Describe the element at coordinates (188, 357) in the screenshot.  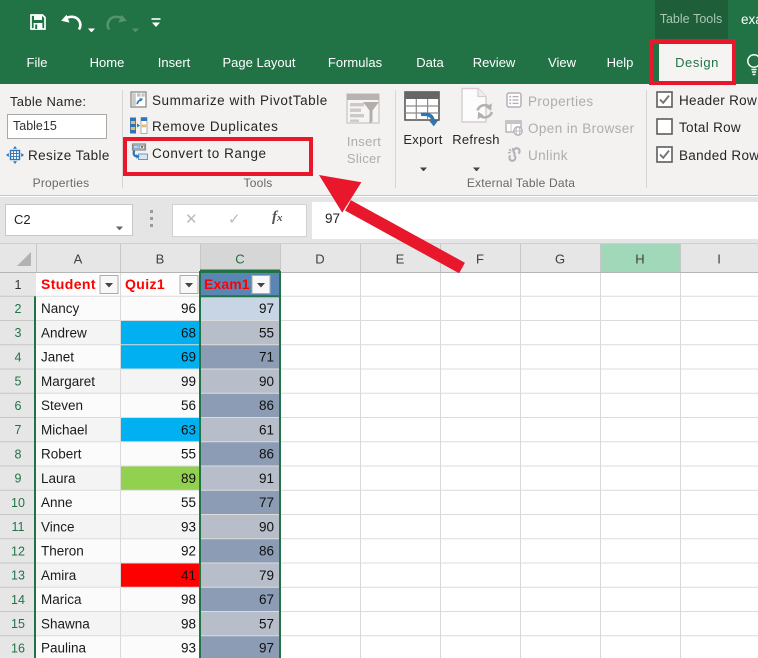
I see `svg-text: 69` at that location.